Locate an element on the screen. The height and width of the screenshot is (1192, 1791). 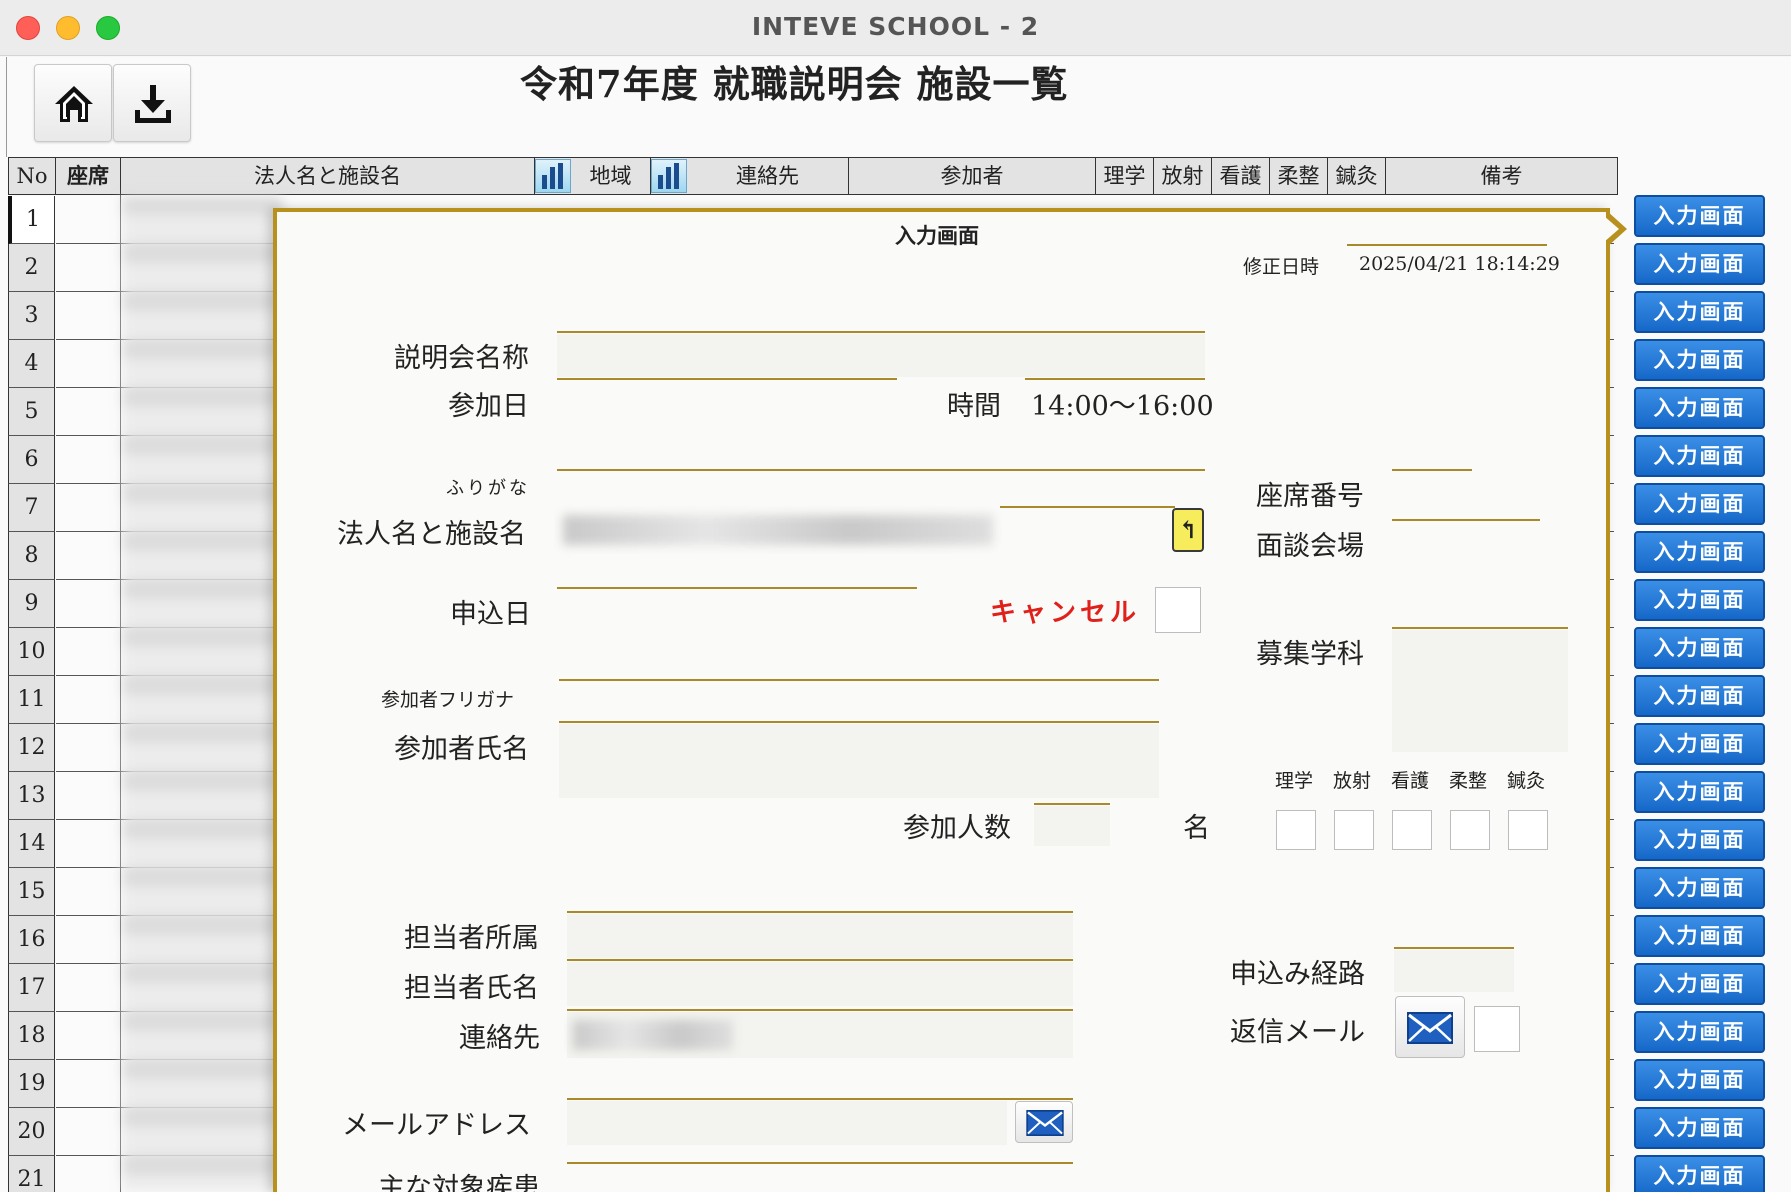
venue-label: 面談会場 is located at coordinates (1310, 546).